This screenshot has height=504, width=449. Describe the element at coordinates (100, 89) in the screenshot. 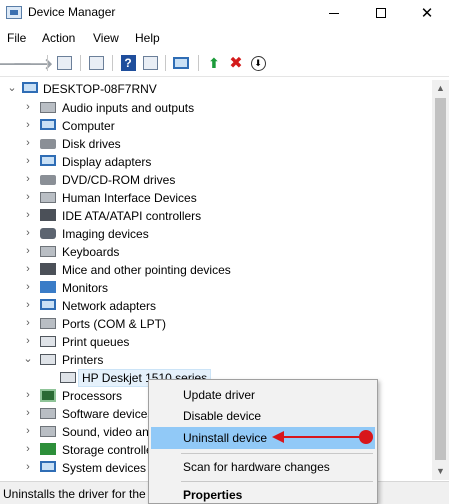

I see `tree-root-label: DESKTOP-08F7RNV` at that location.